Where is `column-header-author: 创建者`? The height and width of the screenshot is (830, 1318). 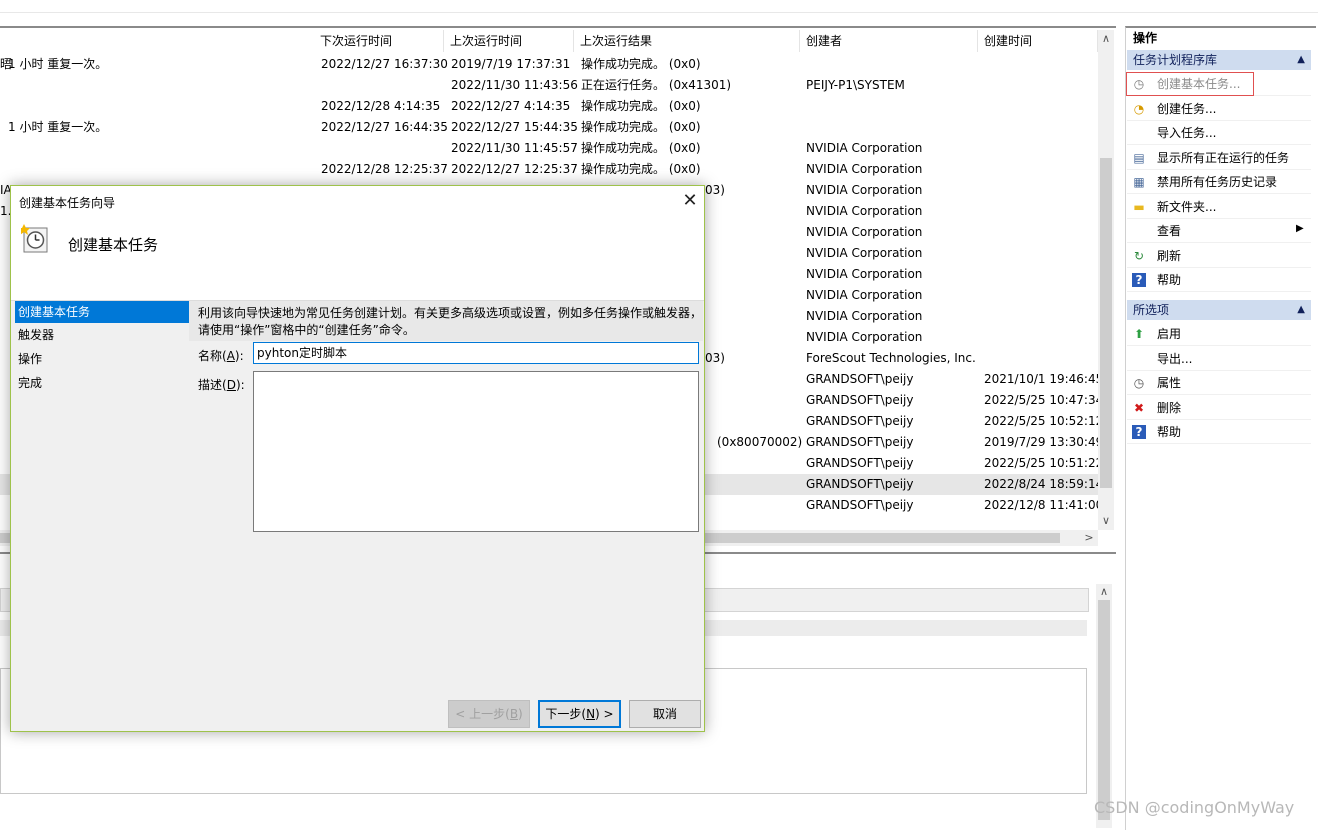
column-header-author: 创建者 is located at coordinates (889, 41).